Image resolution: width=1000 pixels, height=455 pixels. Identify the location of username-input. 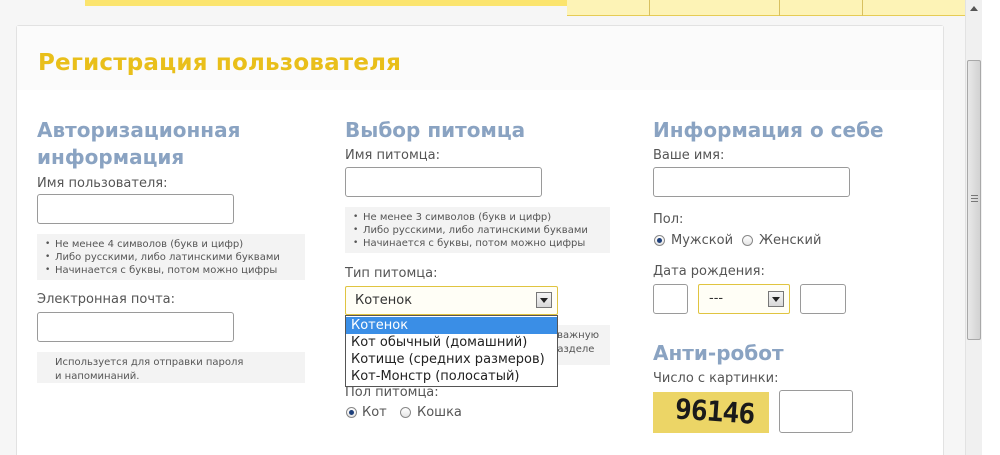
(135, 209).